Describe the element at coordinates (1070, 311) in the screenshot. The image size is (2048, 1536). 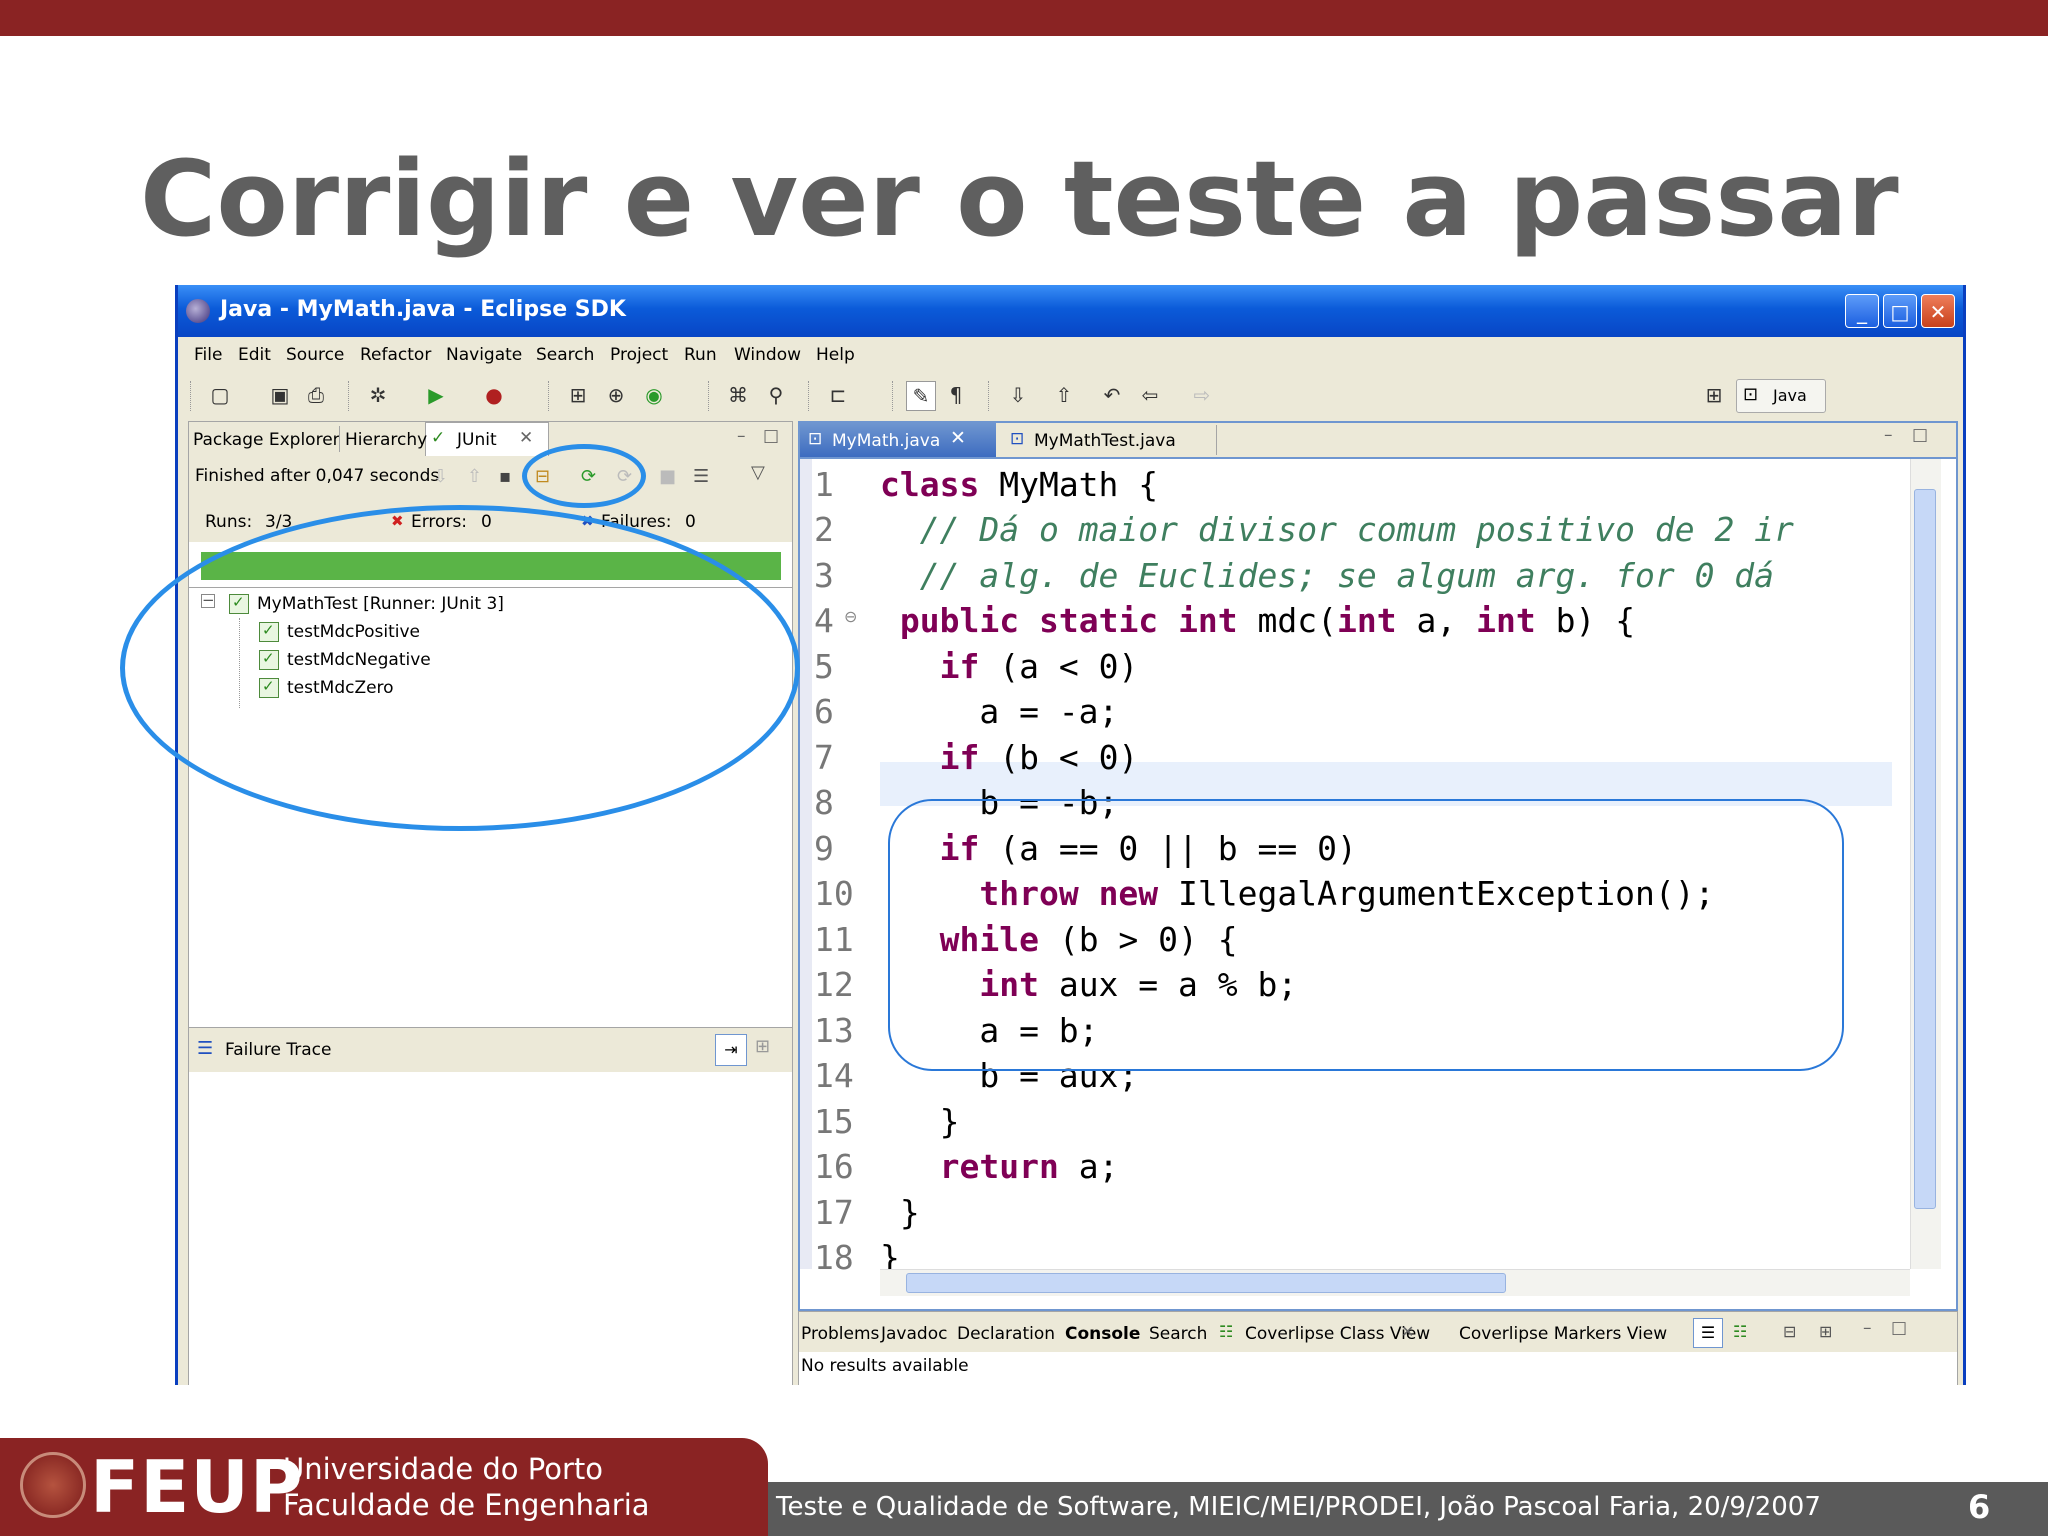
I see `window-title-bar: Java - MyMath.java - Eclipse SDK _ □ ✕` at that location.